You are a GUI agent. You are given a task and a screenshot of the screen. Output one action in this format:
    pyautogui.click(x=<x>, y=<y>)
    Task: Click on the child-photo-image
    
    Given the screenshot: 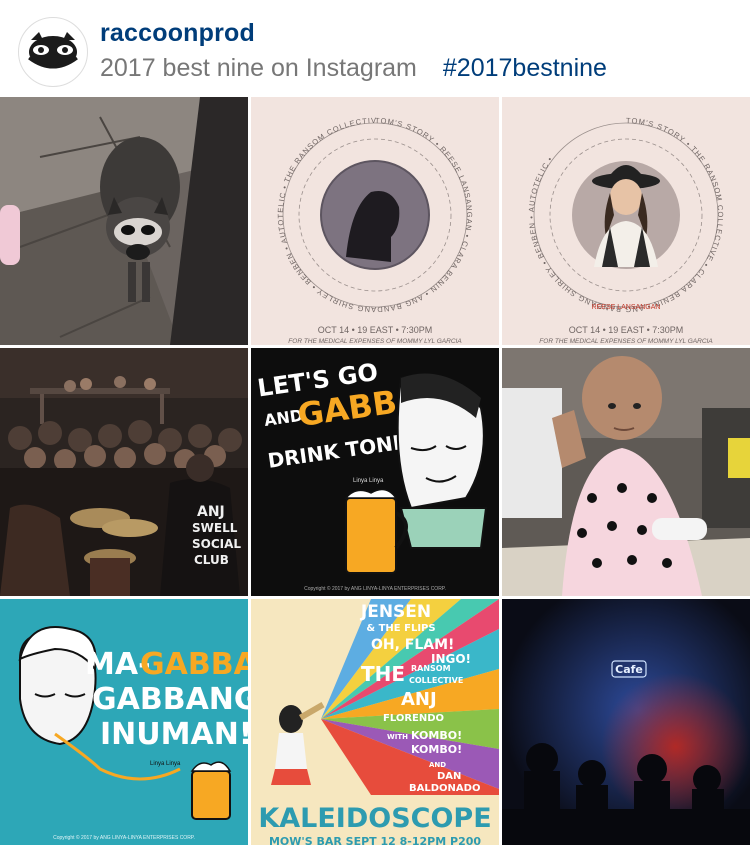 What is the action you would take?
    pyautogui.click(x=626, y=472)
    